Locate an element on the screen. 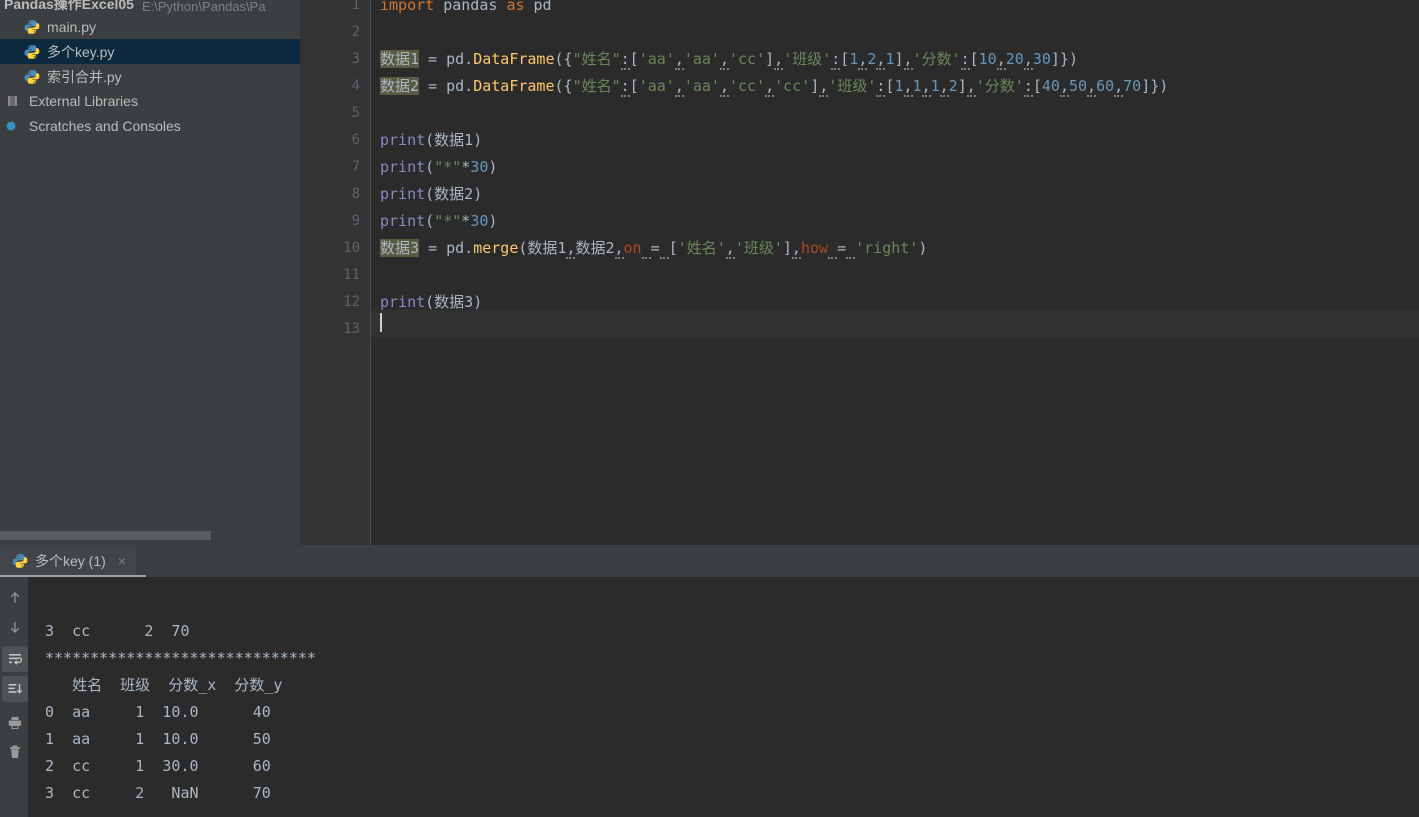 This screenshot has height=817, width=1419. code-line-6: print(数据1) is located at coordinates (431, 140).